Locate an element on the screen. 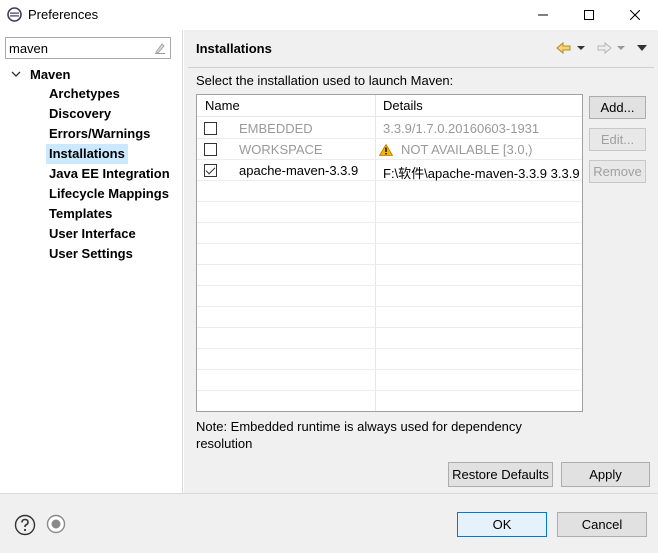  installation-name: apache-maven-3.3.9 is located at coordinates (299, 170).